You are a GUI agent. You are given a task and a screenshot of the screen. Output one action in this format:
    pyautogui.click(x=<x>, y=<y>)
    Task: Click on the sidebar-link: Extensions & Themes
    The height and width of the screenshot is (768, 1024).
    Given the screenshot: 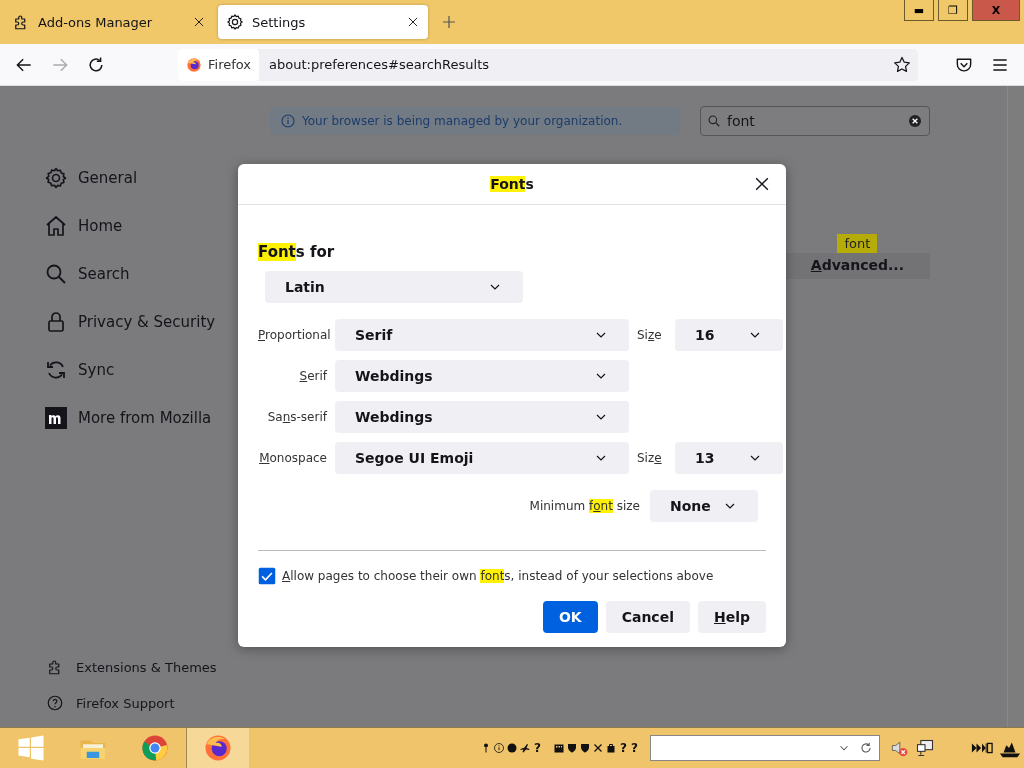 What is the action you would take?
    pyautogui.click(x=138, y=667)
    